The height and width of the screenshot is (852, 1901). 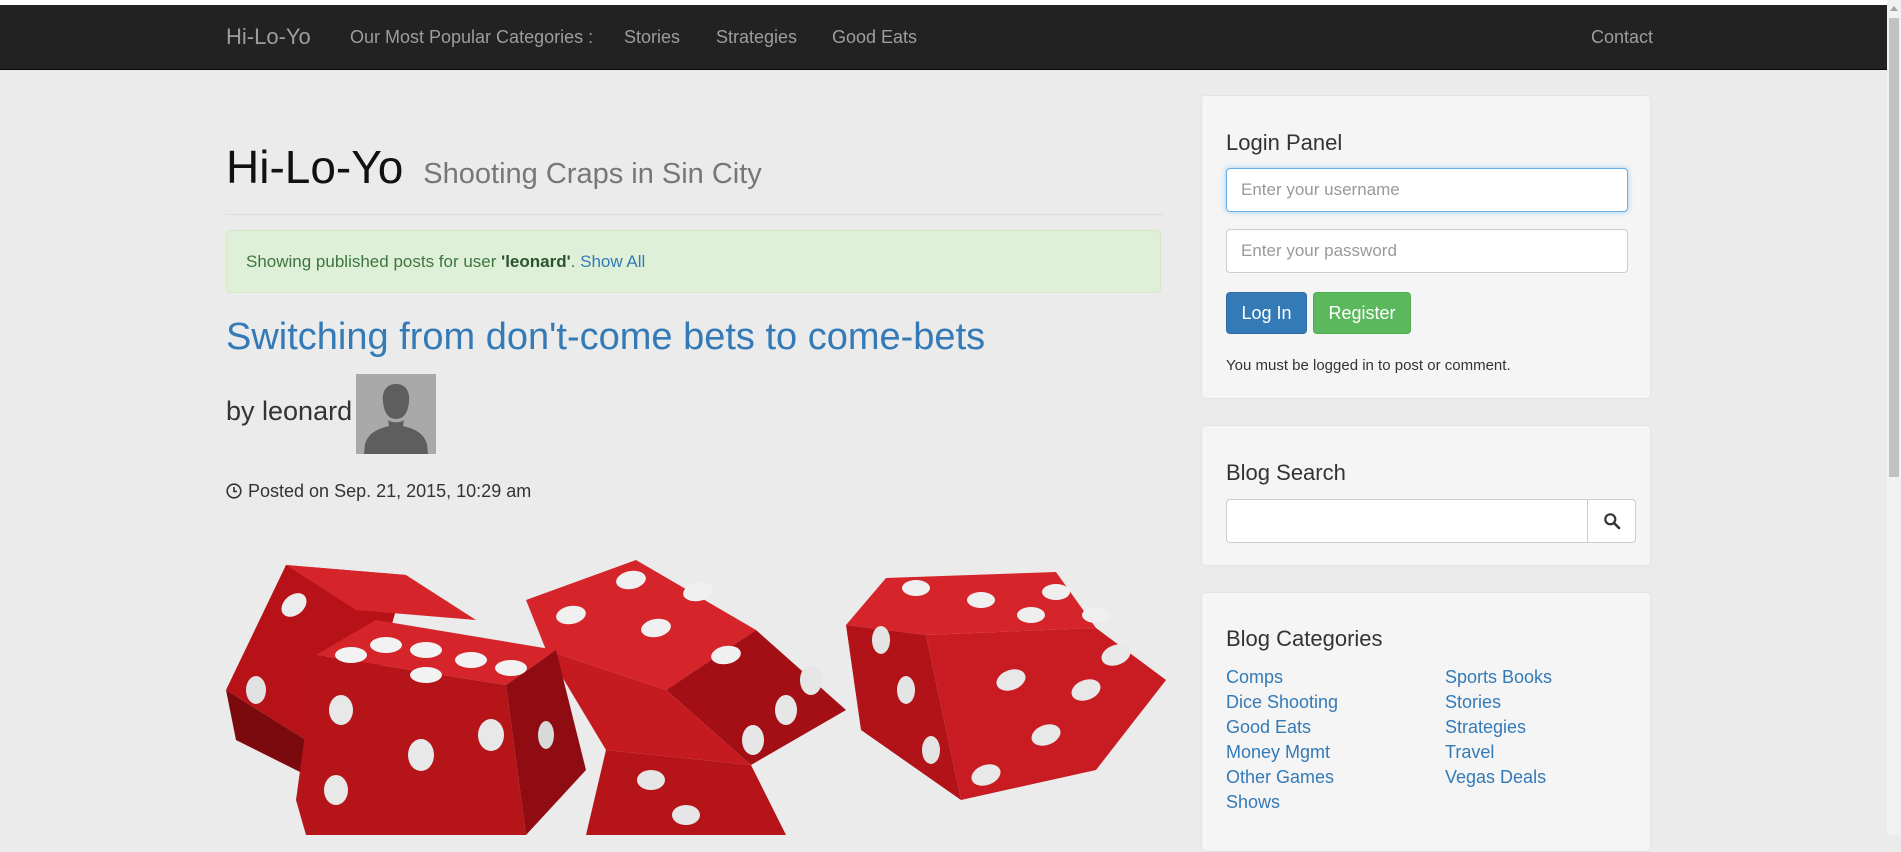 What do you see at coordinates (1498, 677) in the screenshot?
I see `category-link: Sports Books` at bounding box center [1498, 677].